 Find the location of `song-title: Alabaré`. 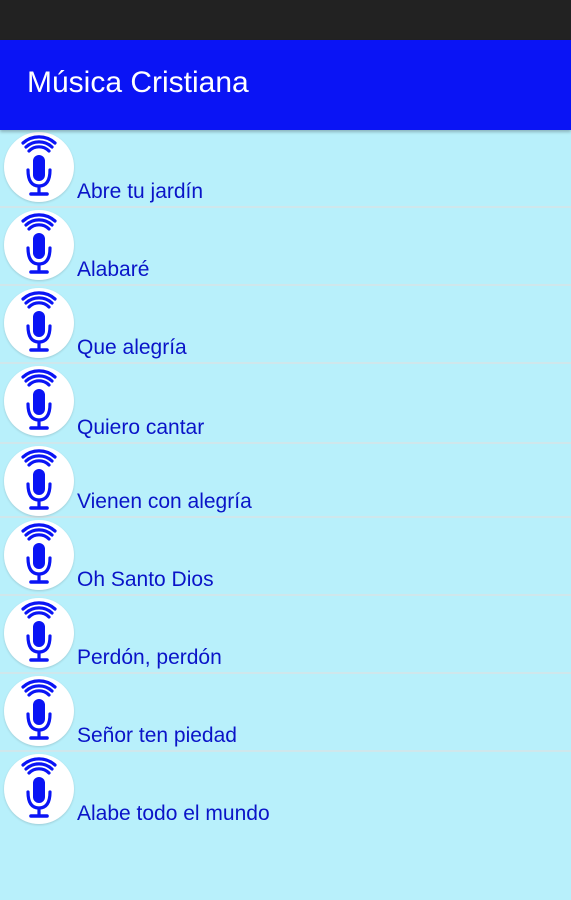

song-title: Alabaré is located at coordinates (113, 269).